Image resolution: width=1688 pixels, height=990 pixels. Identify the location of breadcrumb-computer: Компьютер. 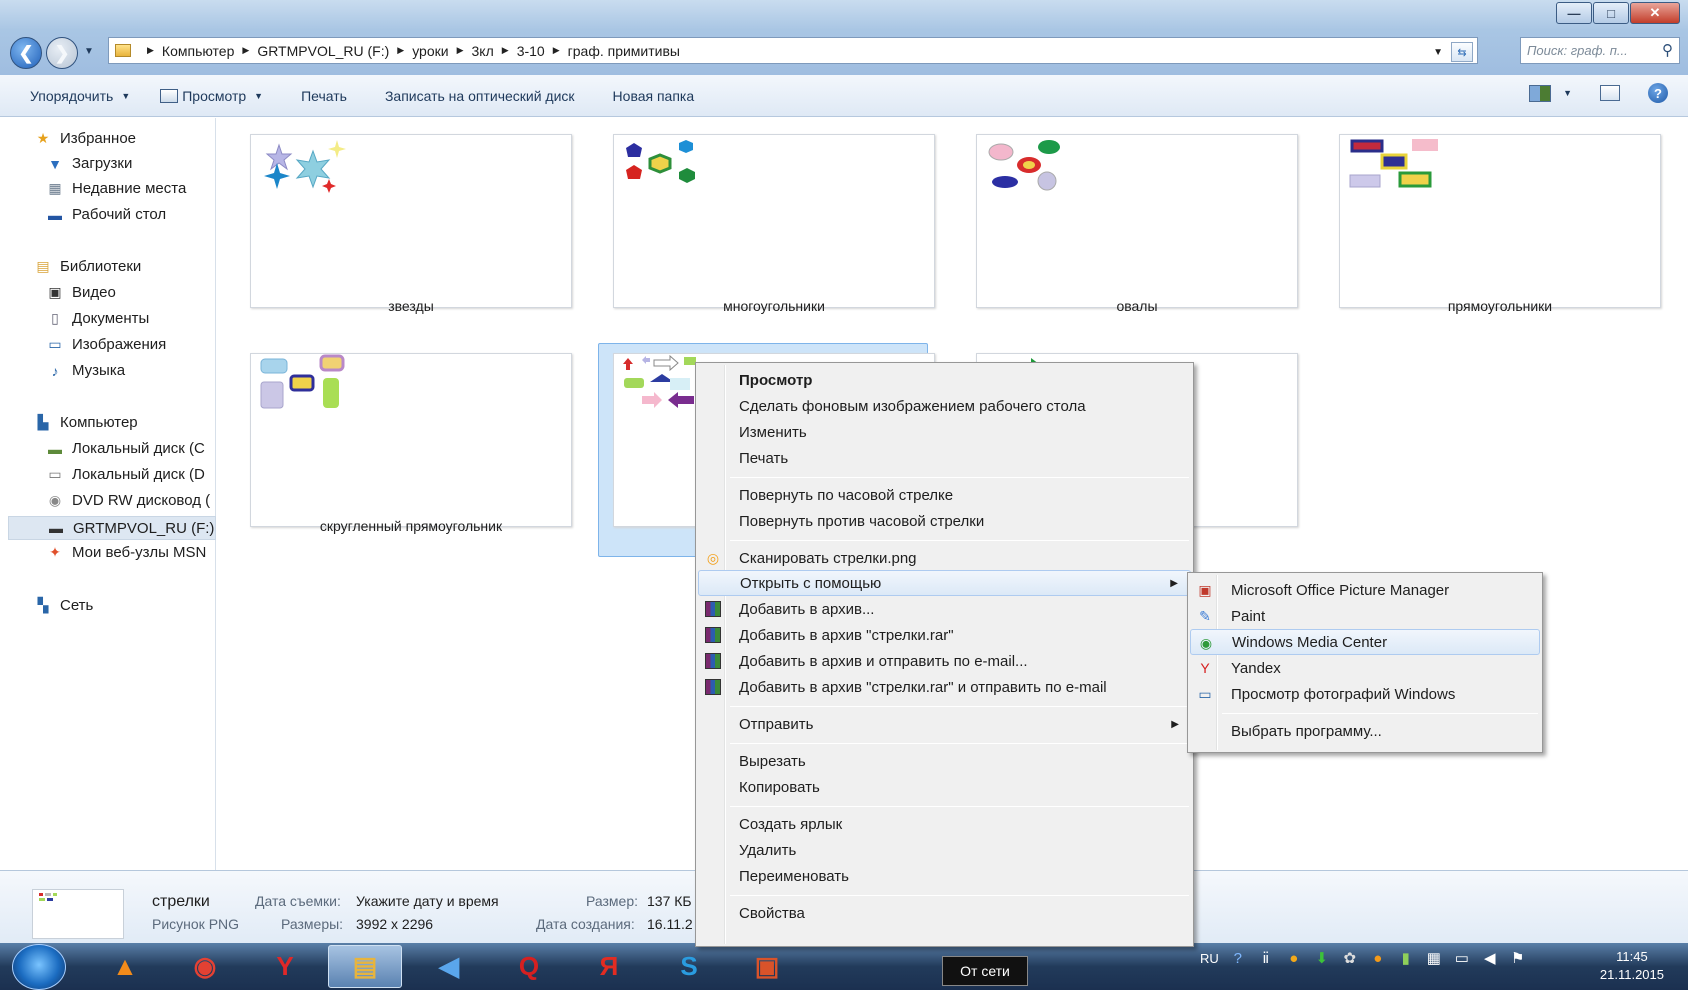
(198, 51).